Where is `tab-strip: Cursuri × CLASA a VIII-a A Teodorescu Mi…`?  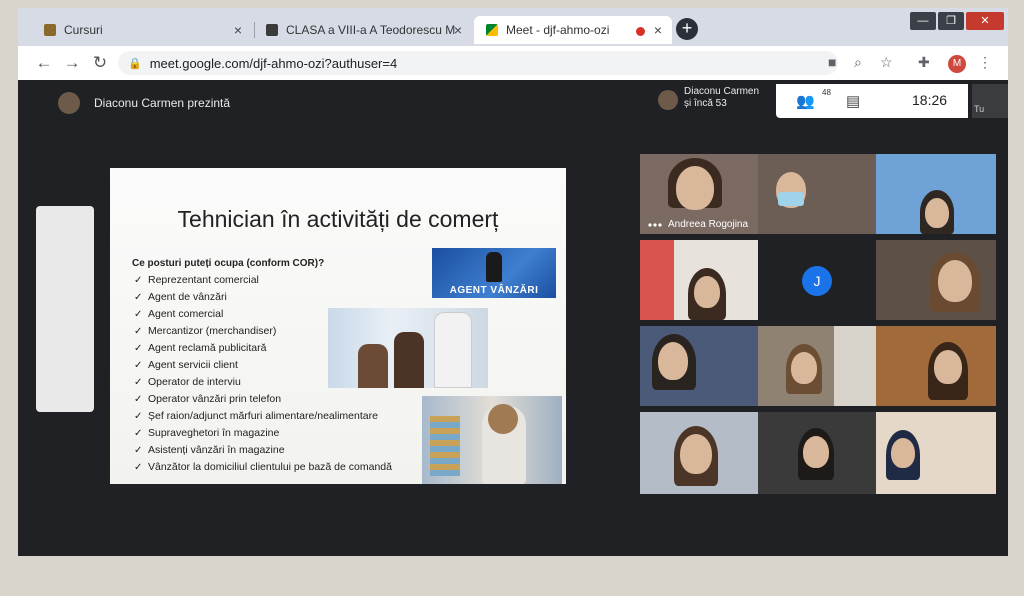
tab-strip: Cursuri × CLASA a VIII-a A Teodorescu Mi… is located at coordinates (513, 27).